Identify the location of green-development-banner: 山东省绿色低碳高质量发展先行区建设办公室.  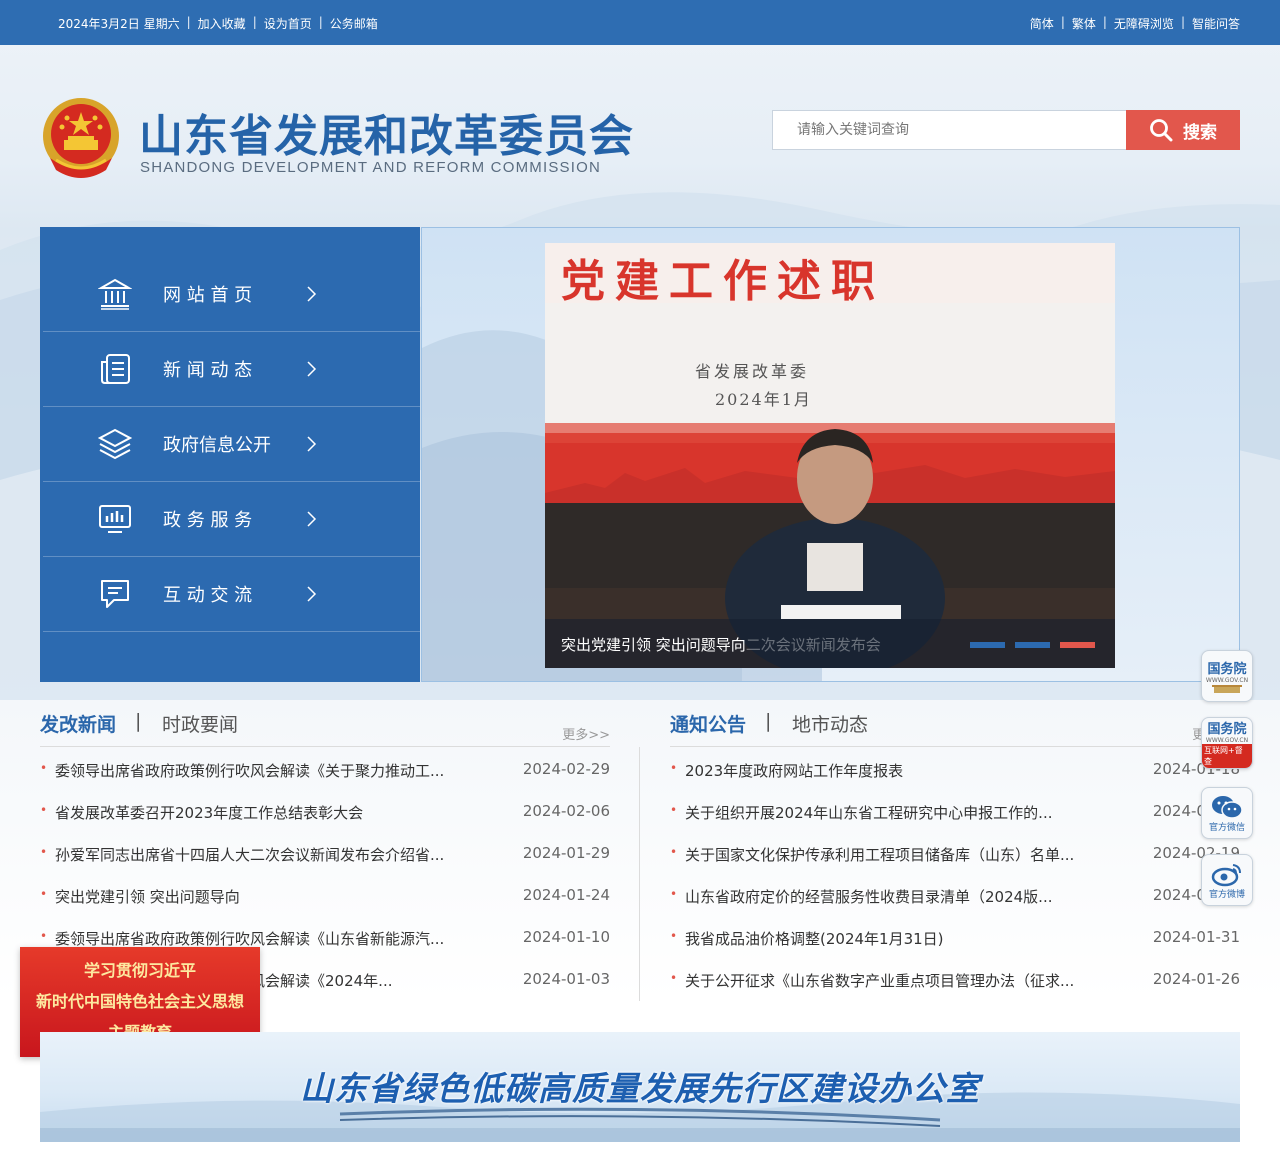
(640, 1087).